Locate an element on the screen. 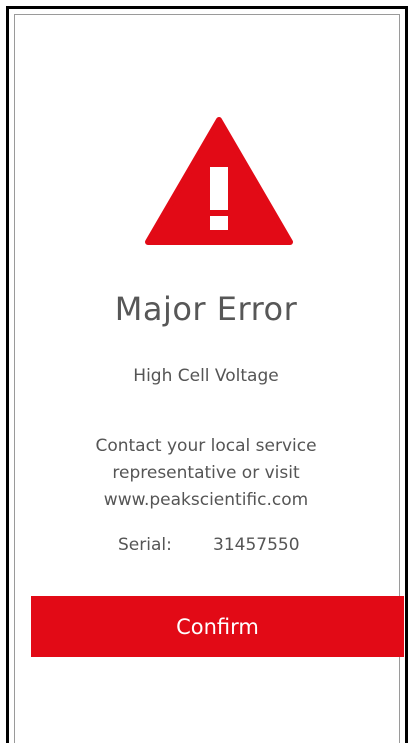 This screenshot has width=412, height=743. serial-number: 31457550 is located at coordinates (256, 545).